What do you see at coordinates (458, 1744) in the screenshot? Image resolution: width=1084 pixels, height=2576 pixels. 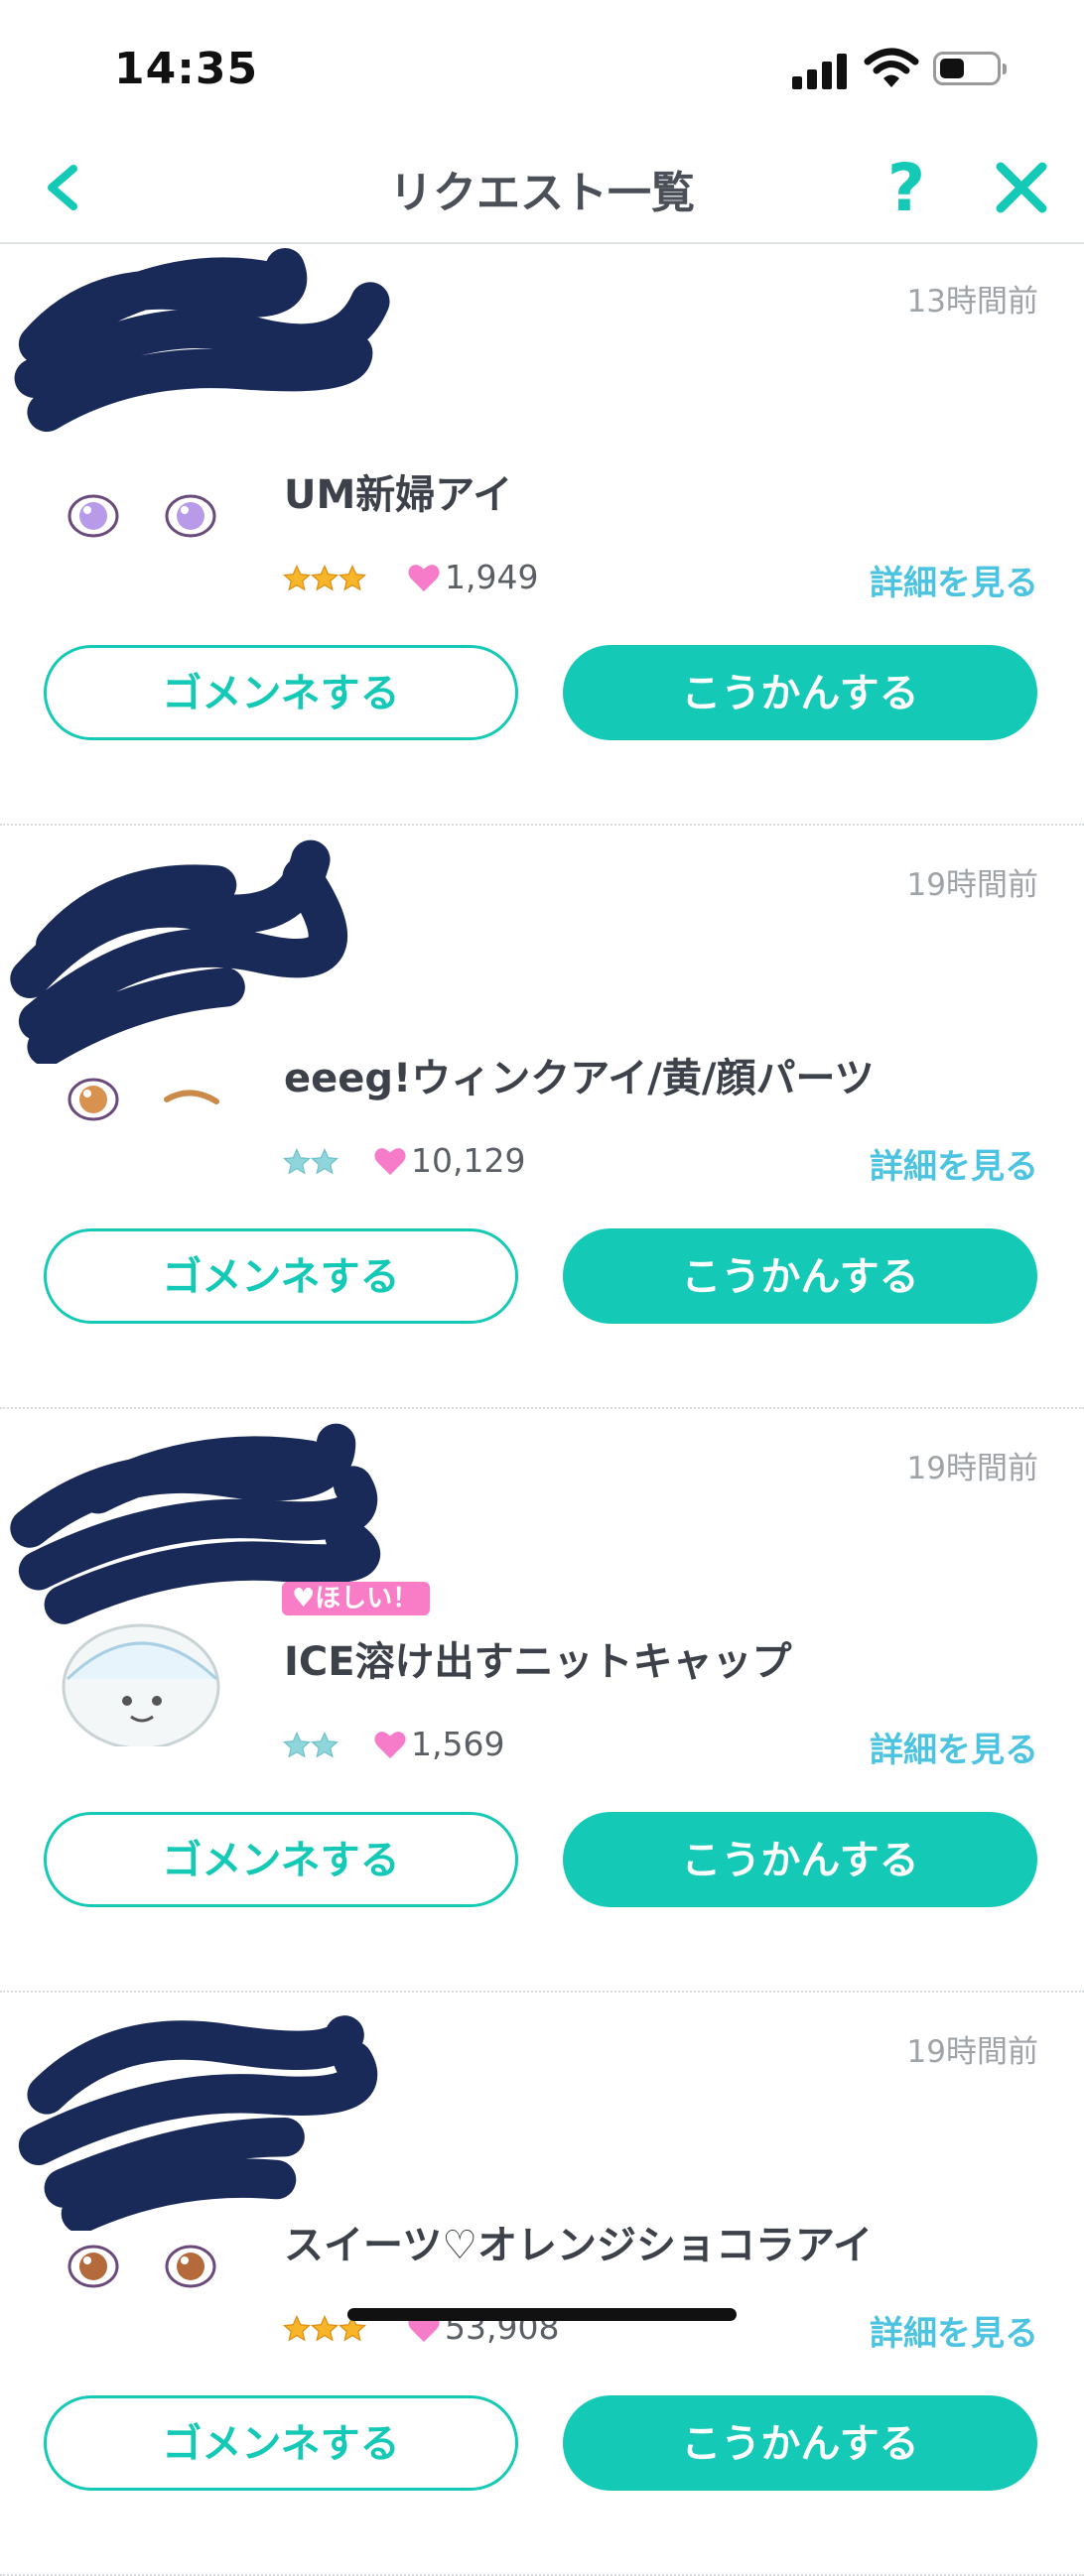 I see `like-count-value: 1,569` at bounding box center [458, 1744].